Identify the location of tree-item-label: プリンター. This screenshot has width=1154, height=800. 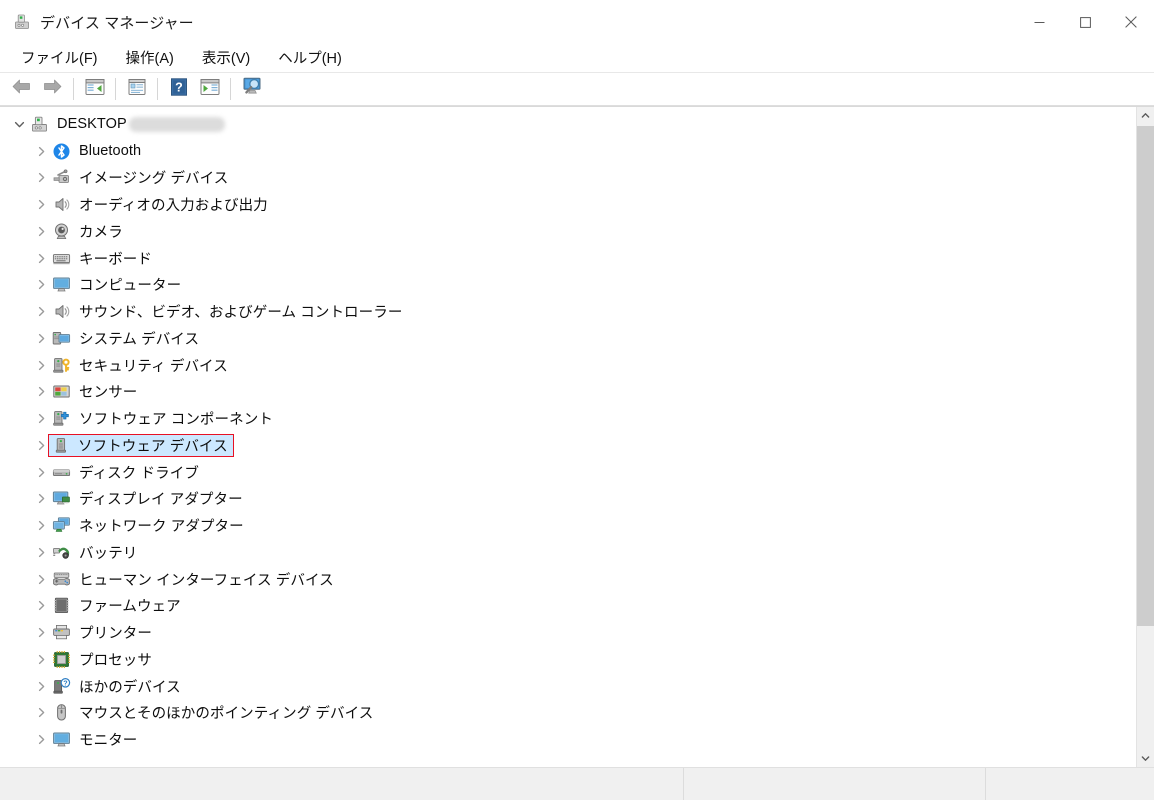
(115, 634).